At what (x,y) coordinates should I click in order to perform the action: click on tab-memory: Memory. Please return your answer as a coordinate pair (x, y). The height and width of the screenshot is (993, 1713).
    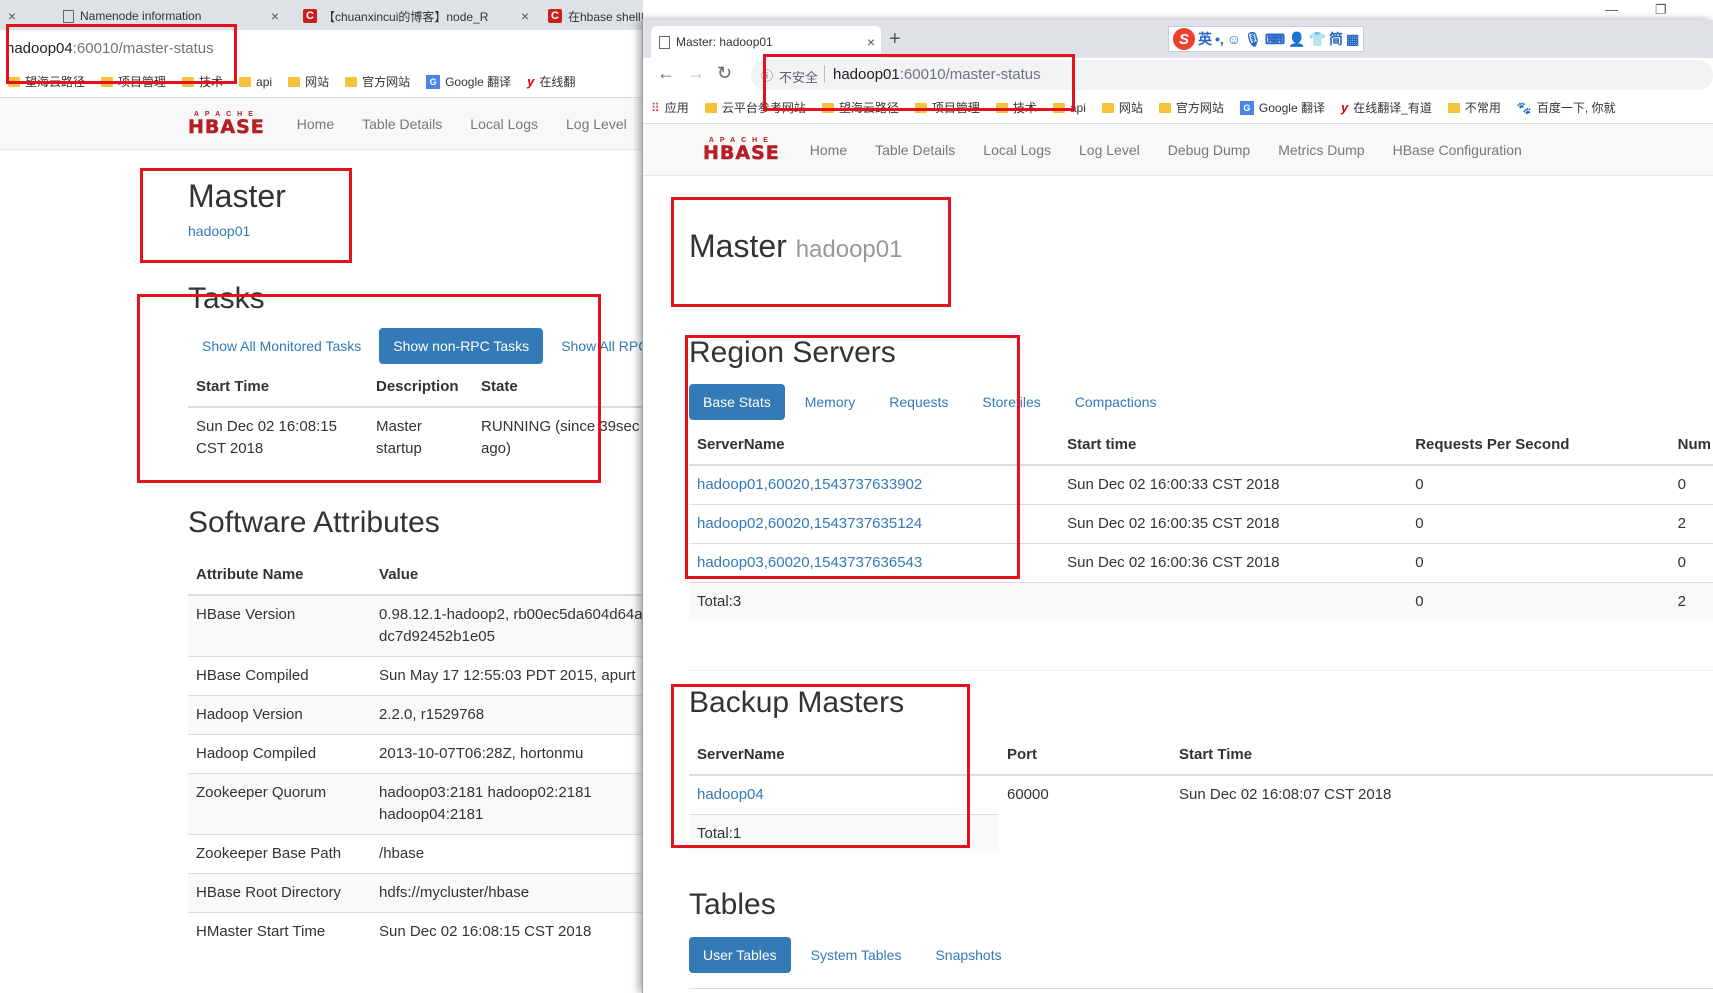
    Looking at the image, I should click on (830, 402).